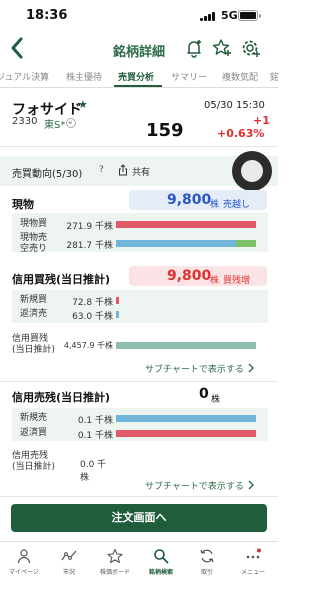 This screenshot has height=600, width=320. Describe the element at coordinates (34, 418) in the screenshot. I see `new-sell-label: 新規売` at that location.